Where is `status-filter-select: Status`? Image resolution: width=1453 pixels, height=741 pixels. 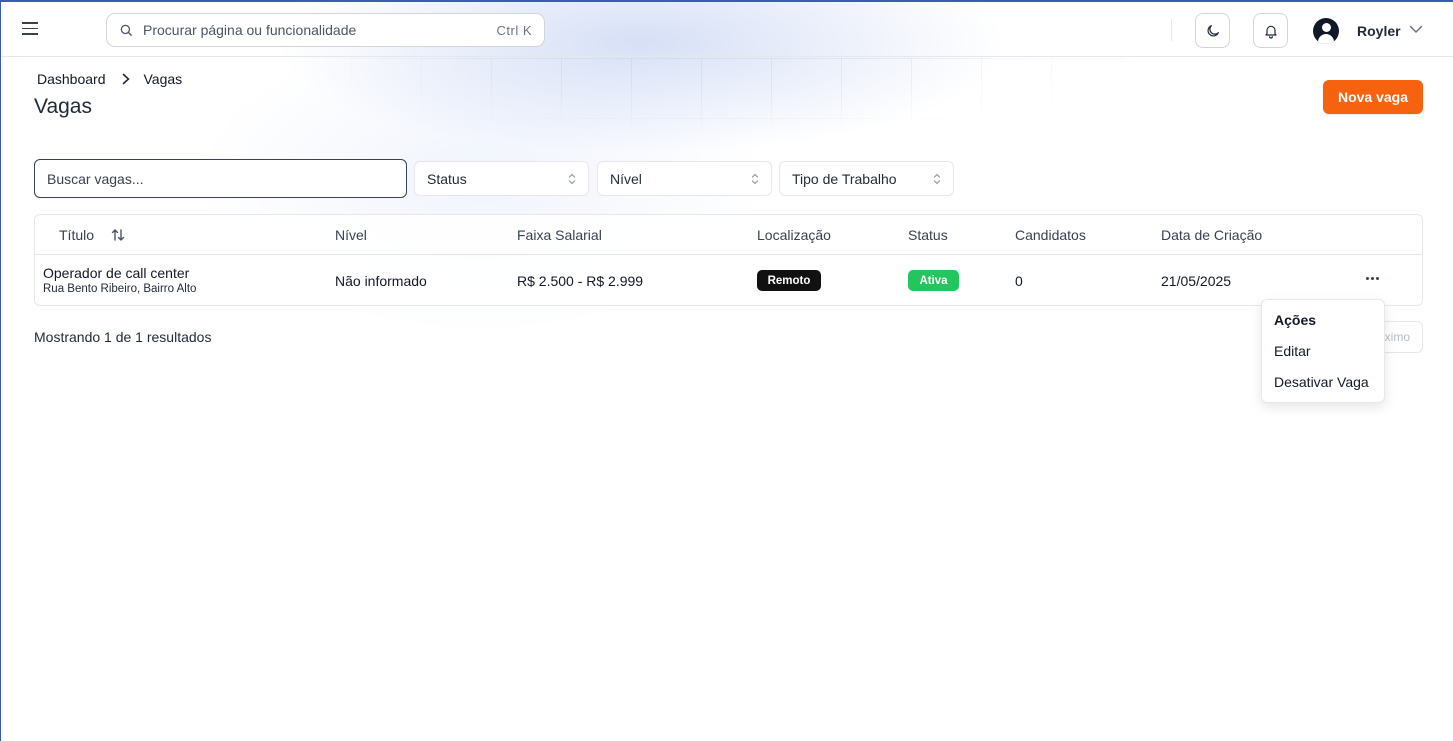
status-filter-select: Status is located at coordinates (501, 178).